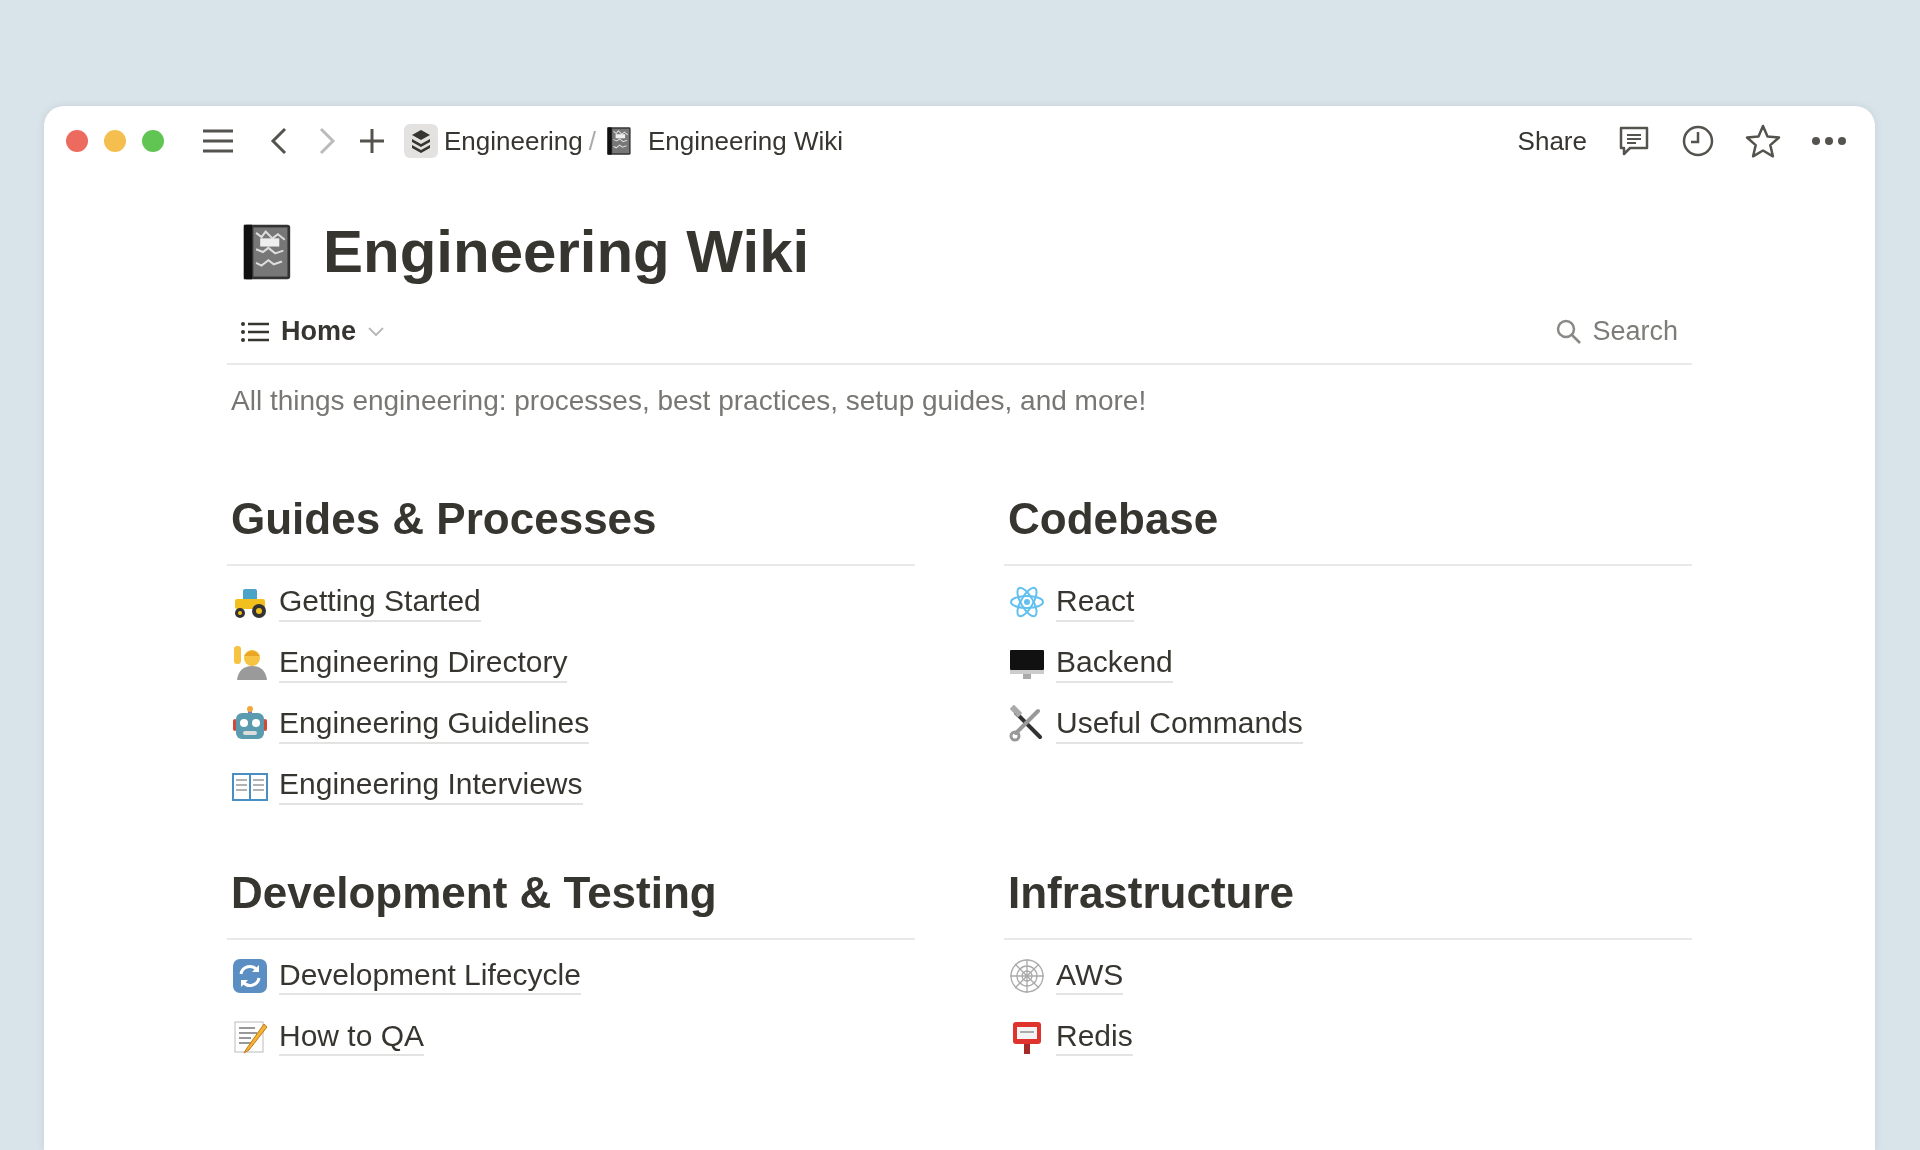 The width and height of the screenshot is (1920, 1150). I want to click on page-link: React, so click(1095, 602).